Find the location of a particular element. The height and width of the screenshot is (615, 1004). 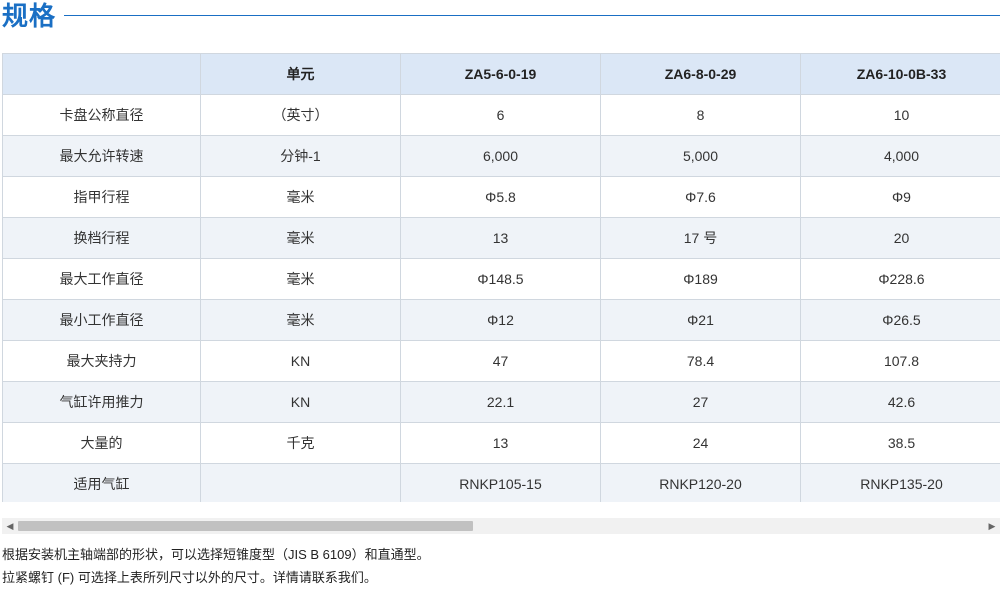

row-label-cell: 气缸许用推力 is located at coordinates (101, 402).